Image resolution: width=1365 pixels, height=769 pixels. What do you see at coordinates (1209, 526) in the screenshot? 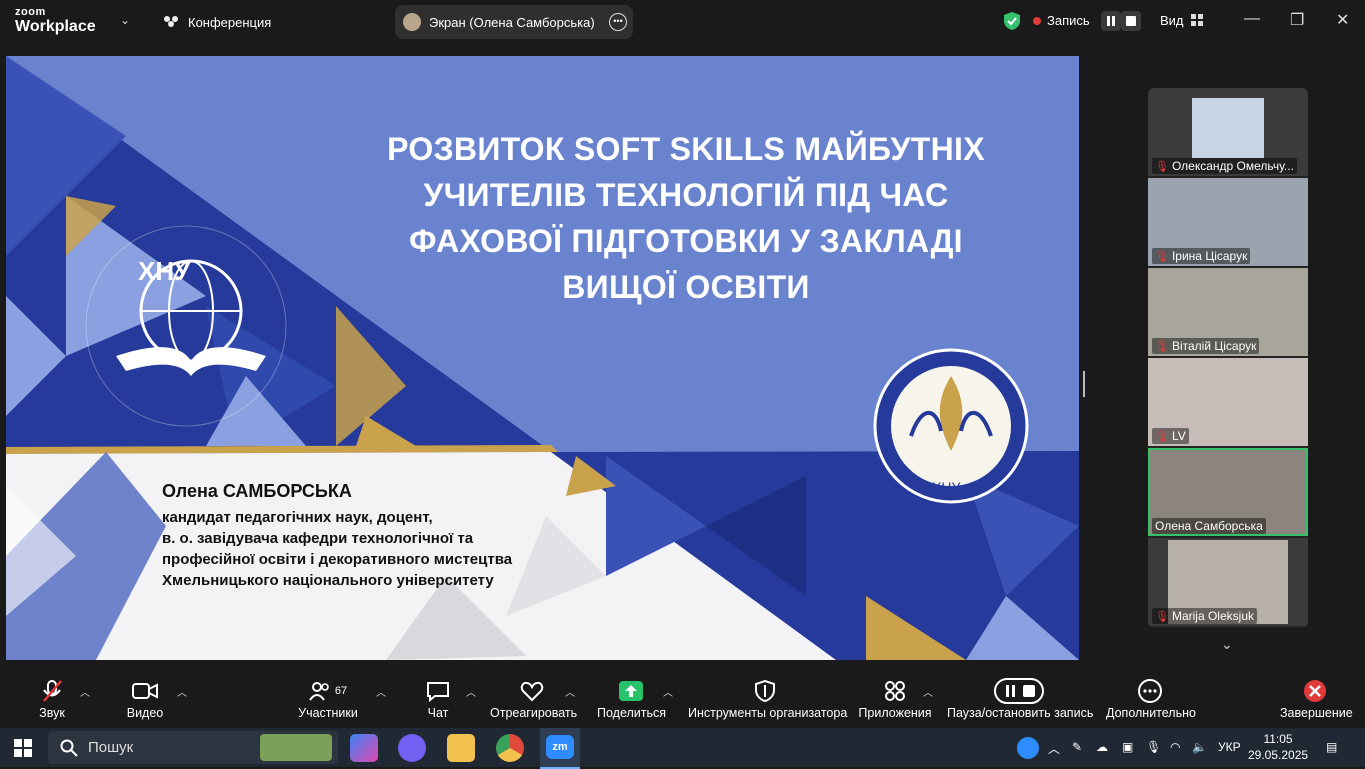
I see `participant-name-label: Олена Самборська` at bounding box center [1209, 526].